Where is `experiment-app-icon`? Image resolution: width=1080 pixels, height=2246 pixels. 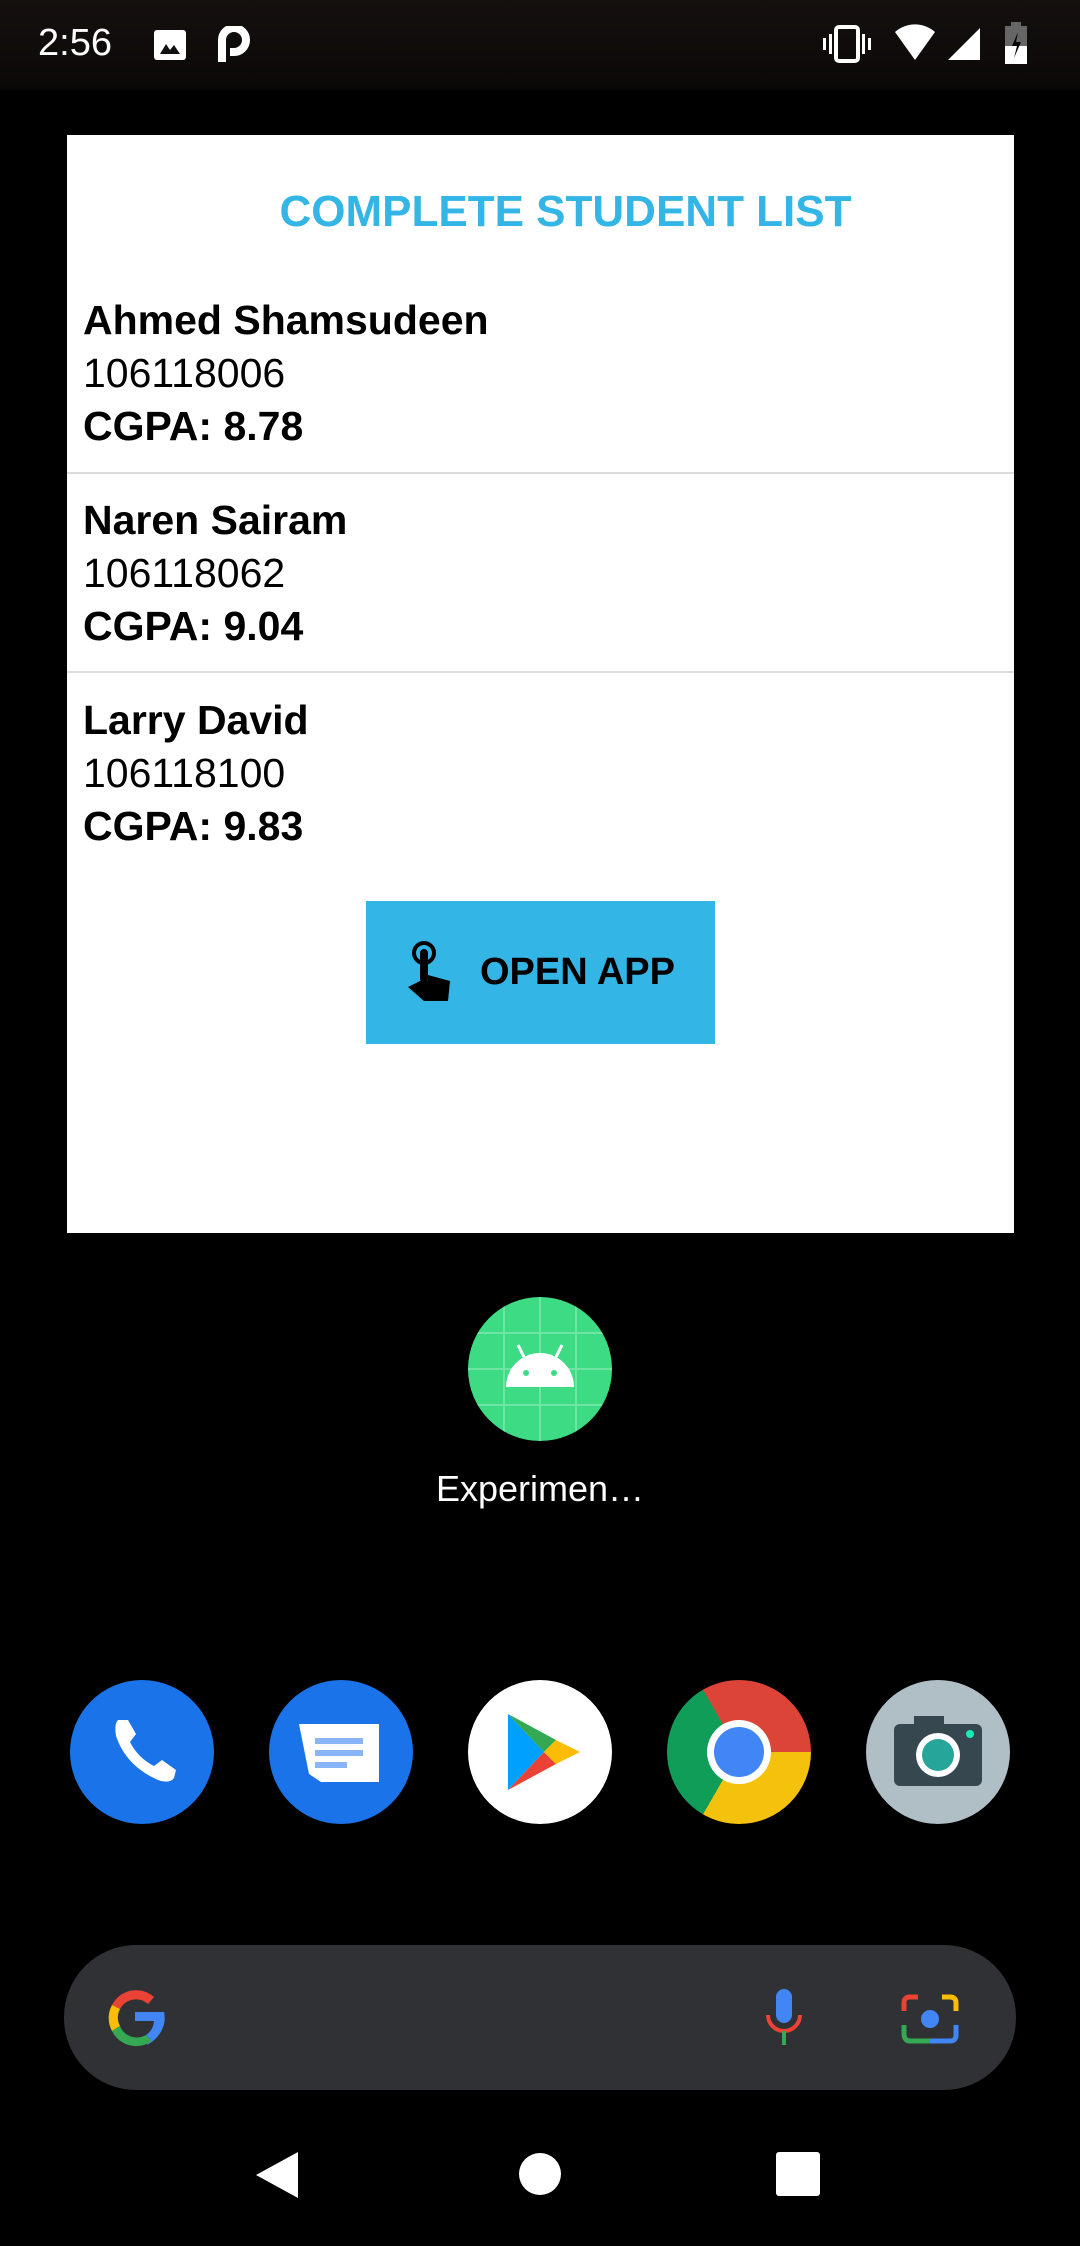
experiment-app-icon is located at coordinates (540, 1369).